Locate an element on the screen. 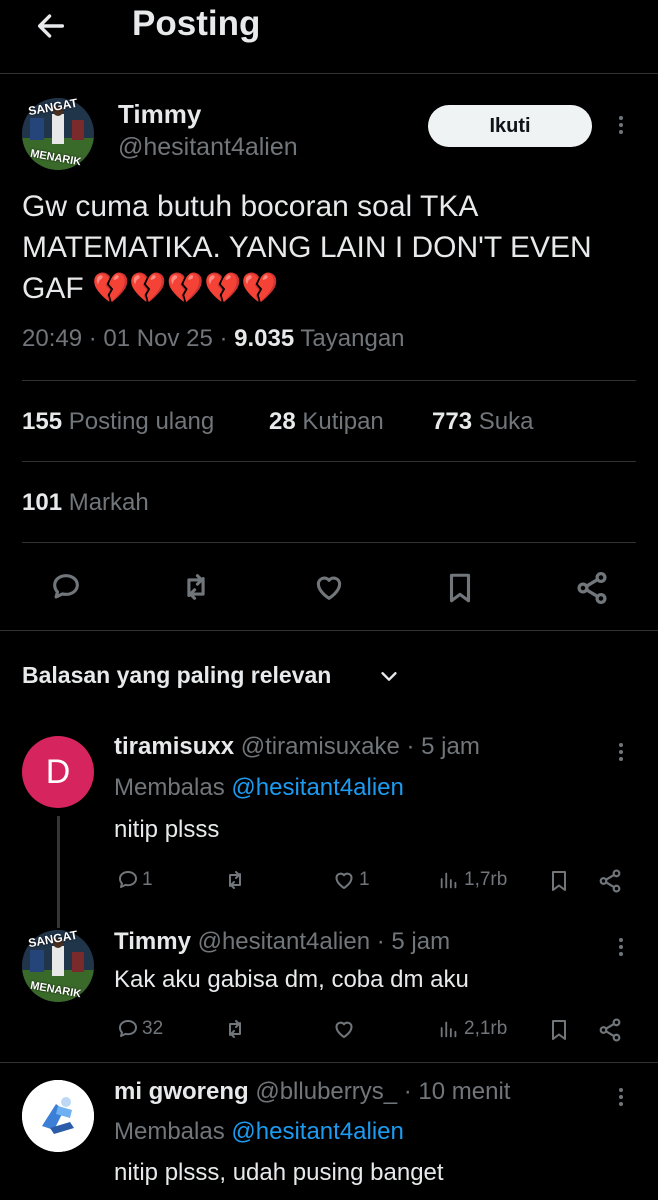 This screenshot has width=658, height=1200. reply-avatar: D is located at coordinates (58, 772).